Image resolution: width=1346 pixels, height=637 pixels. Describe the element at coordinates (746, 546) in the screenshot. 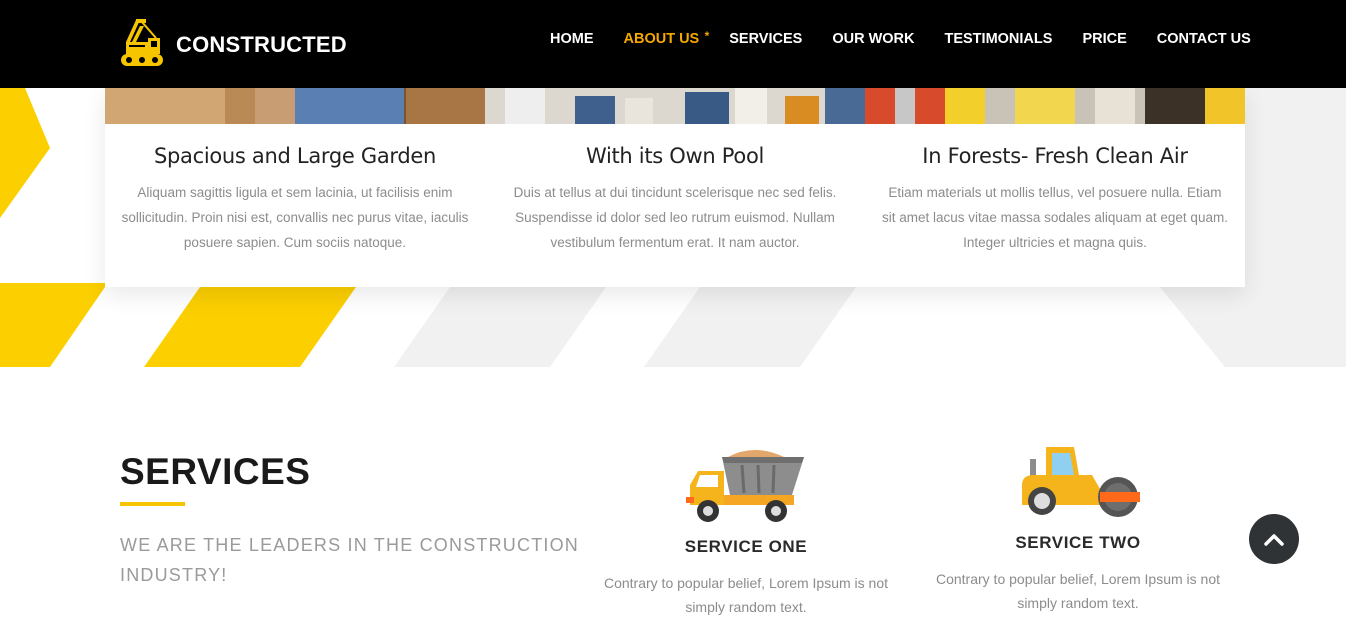

I see `service-name: SERVICE ONE` at that location.